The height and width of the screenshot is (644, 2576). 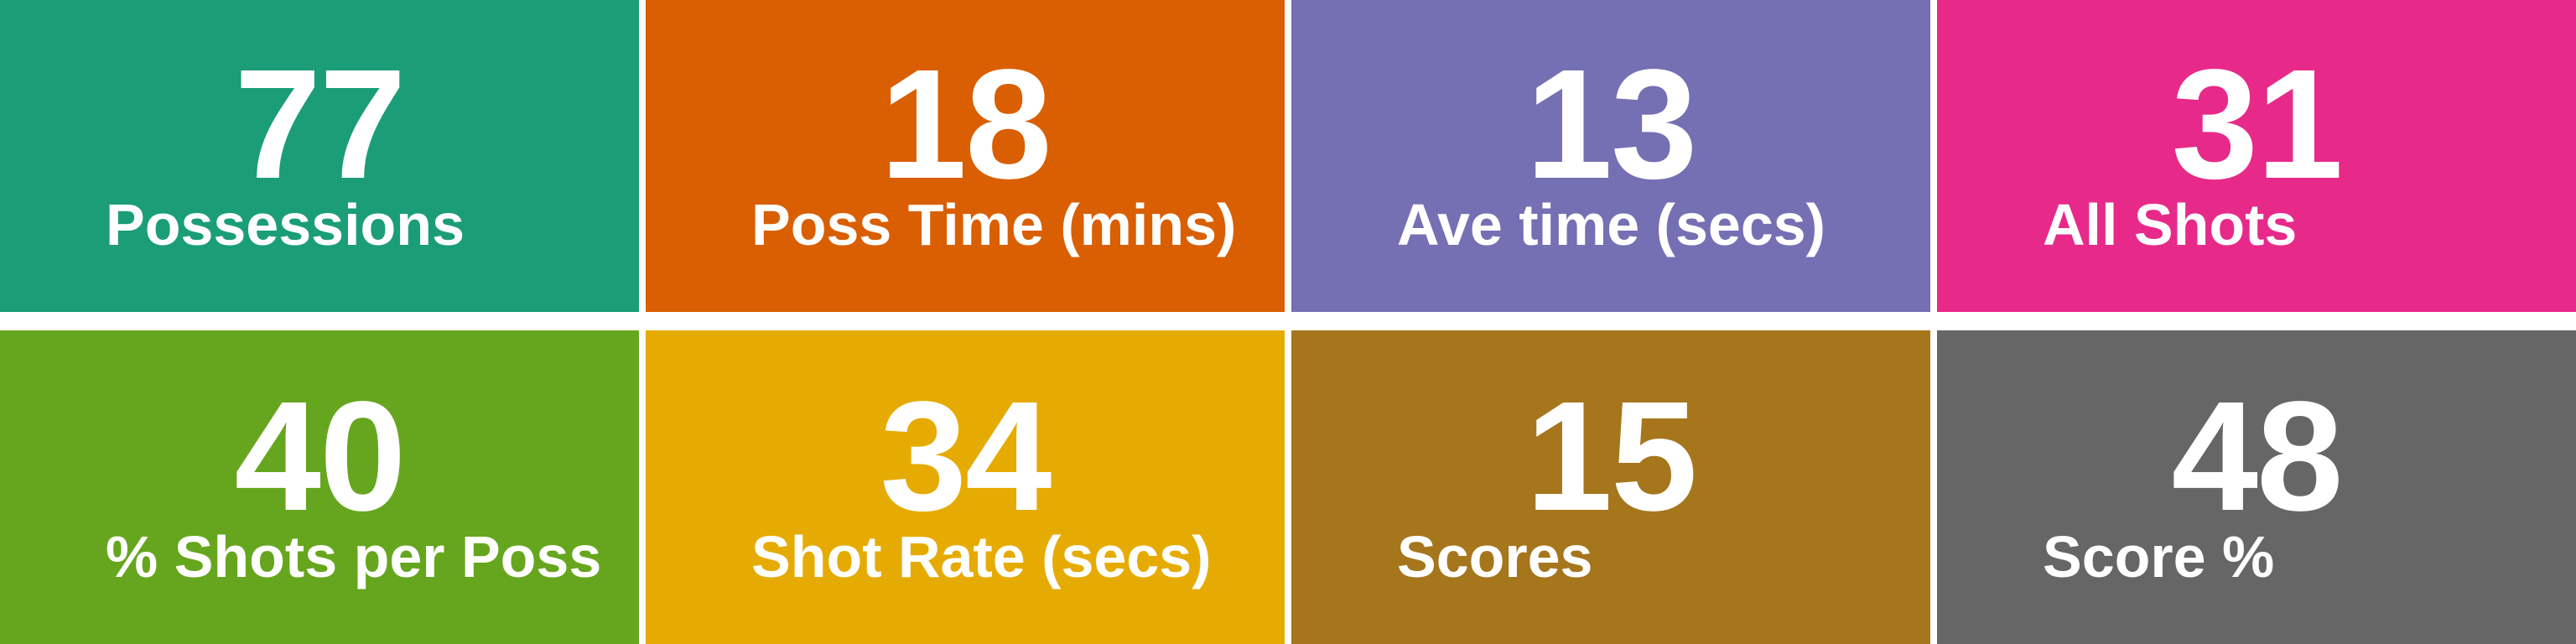 I want to click on tile-shots-per-poss: 40 % Shots per Poss, so click(x=319, y=487).